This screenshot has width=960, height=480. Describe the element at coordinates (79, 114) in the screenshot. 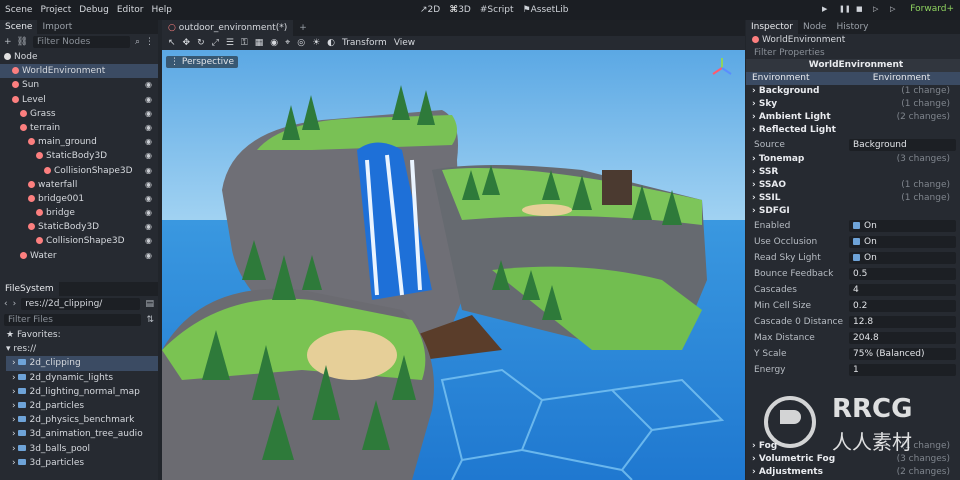

I see `scene-node: Grass ◉` at that location.